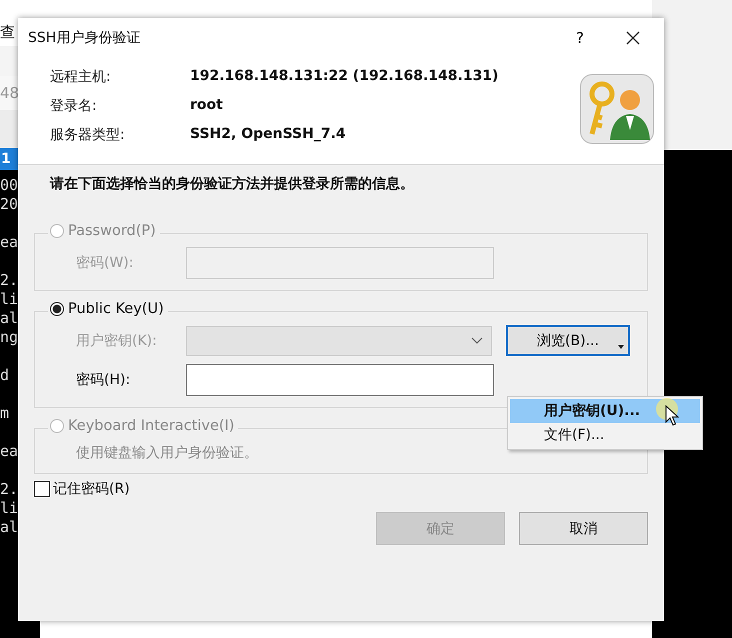 The image size is (732, 638). I want to click on terminal-line: ng, so click(10, 337).